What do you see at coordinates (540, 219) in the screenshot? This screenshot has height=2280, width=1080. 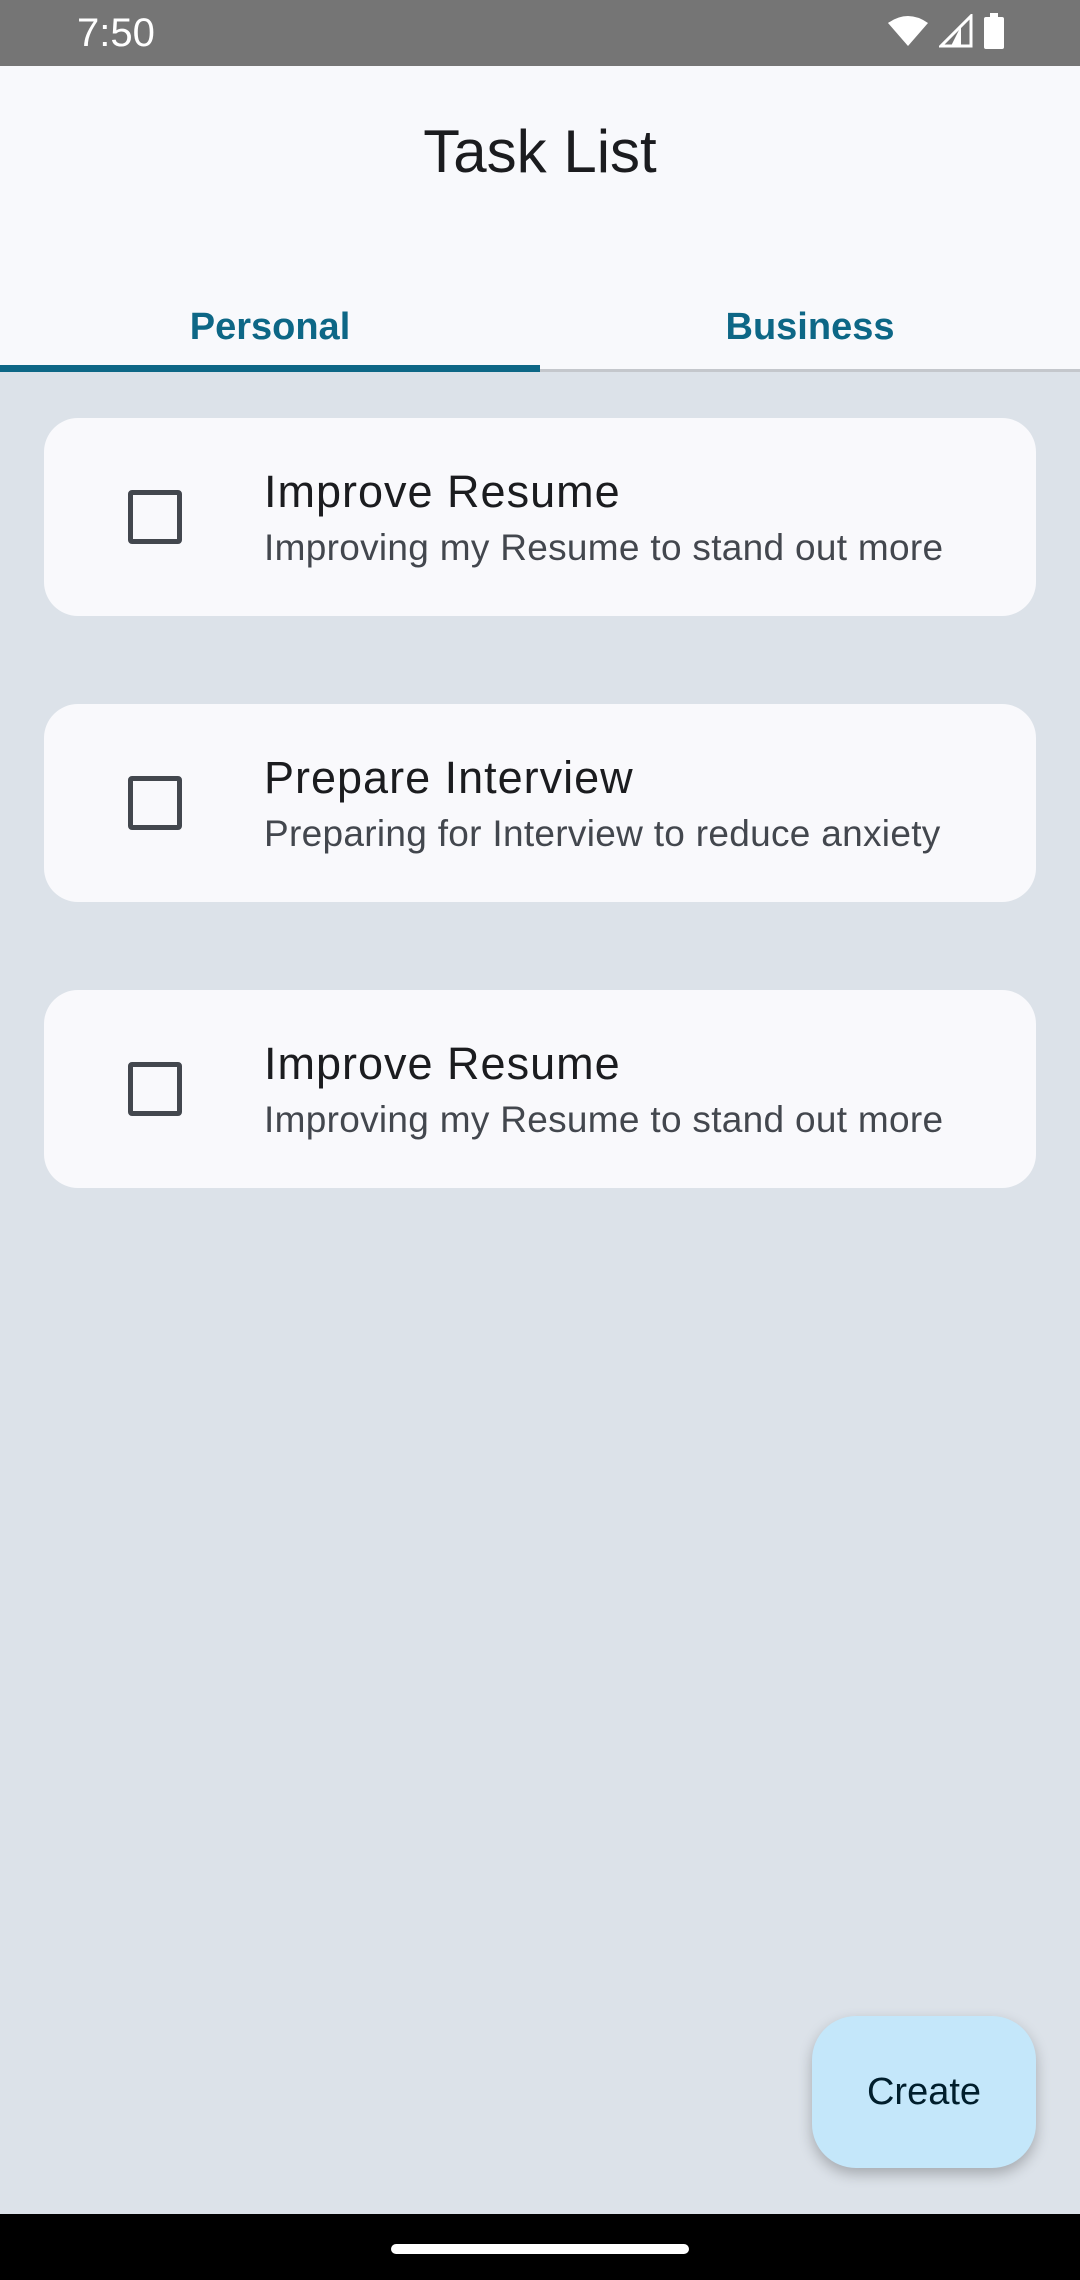 I see `app-bar: Task List Personal Business` at bounding box center [540, 219].